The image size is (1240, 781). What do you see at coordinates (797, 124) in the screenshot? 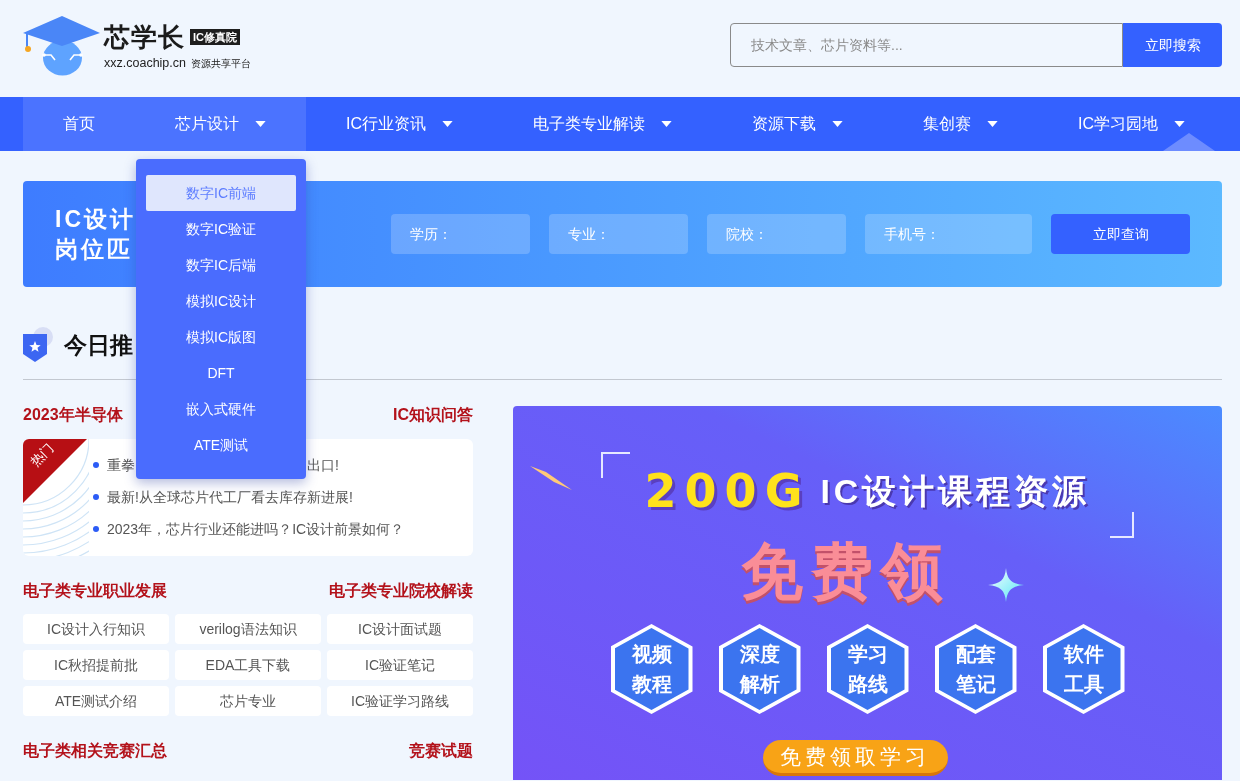
I see `nav-item: 资源下载` at bounding box center [797, 124].